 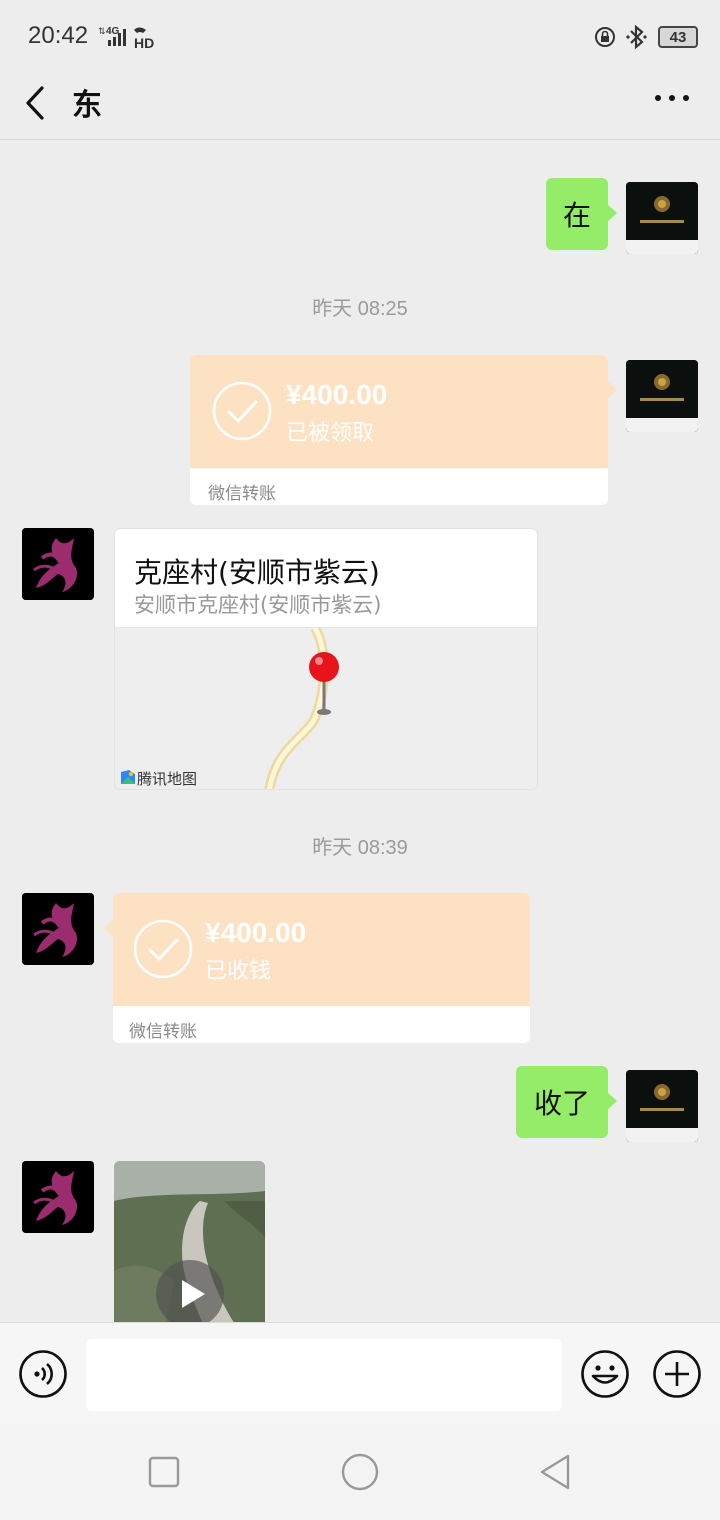 I want to click on message-input, so click(x=324, y=1375).